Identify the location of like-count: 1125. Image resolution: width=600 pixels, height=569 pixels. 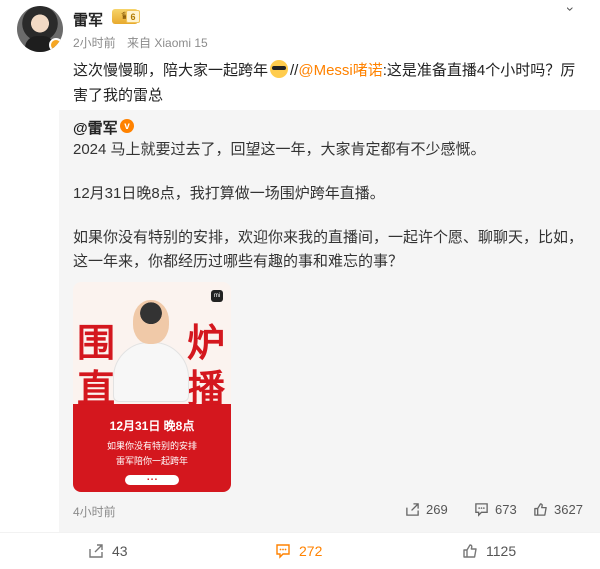
(501, 551).